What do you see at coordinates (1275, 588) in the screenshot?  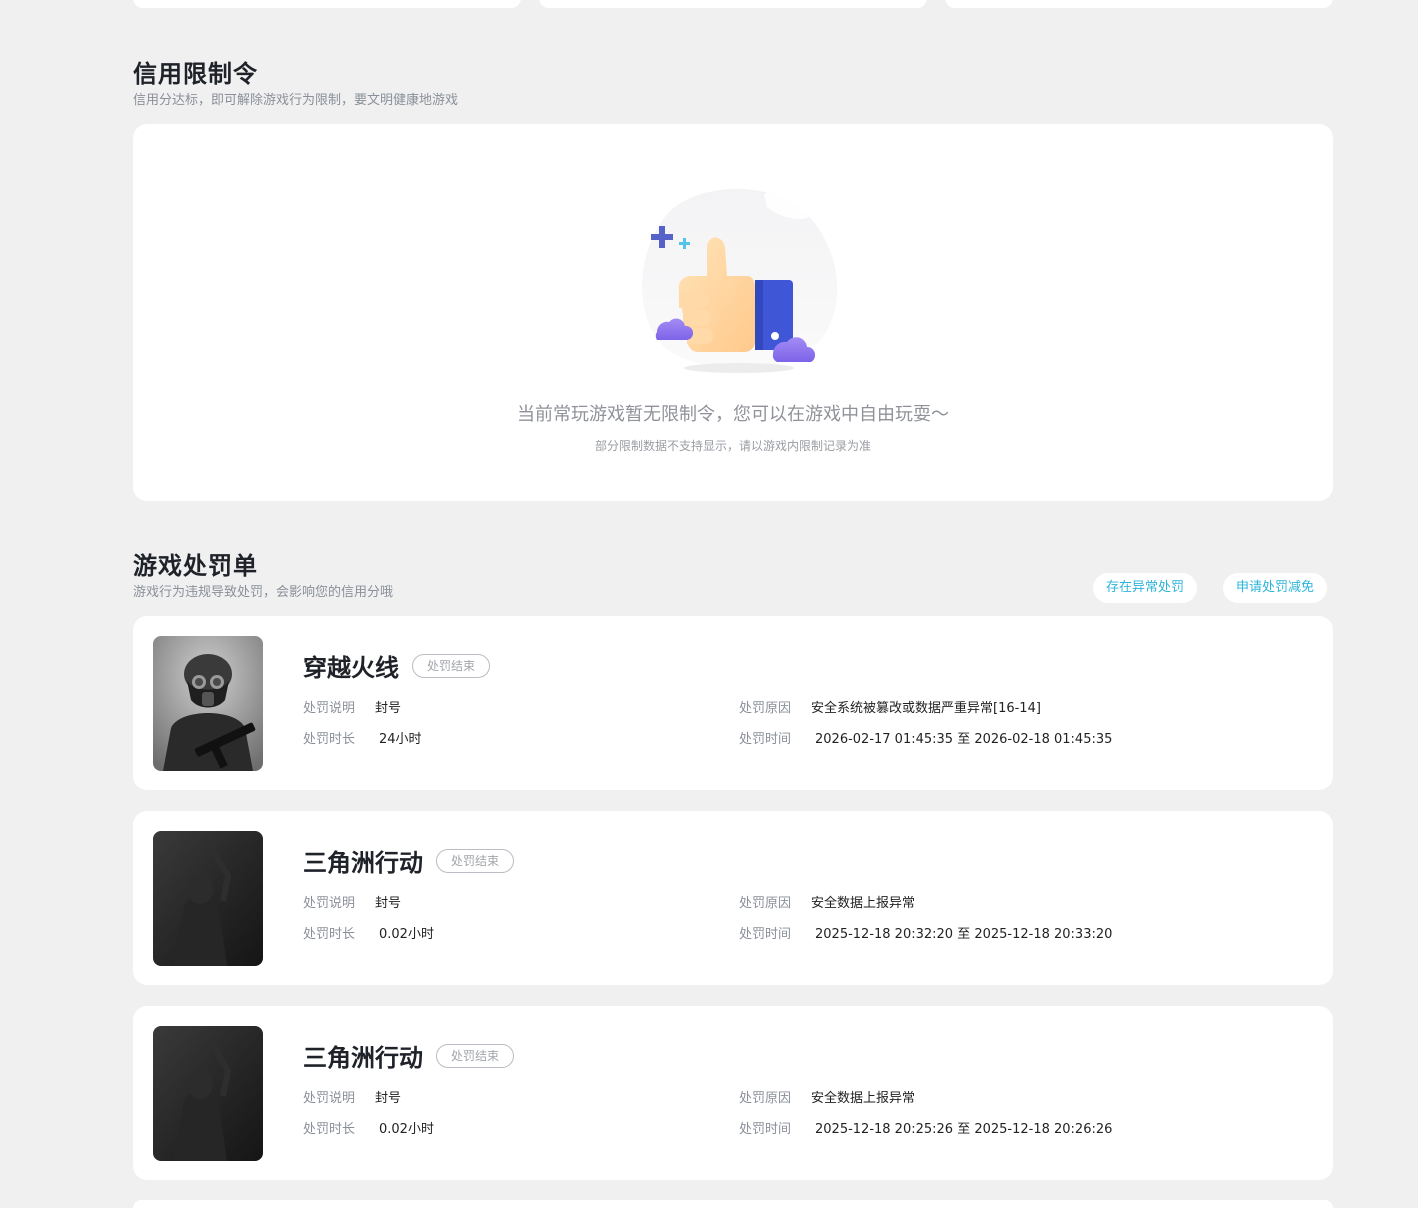 I see `apply-reduction-button: 申请处罚减免` at bounding box center [1275, 588].